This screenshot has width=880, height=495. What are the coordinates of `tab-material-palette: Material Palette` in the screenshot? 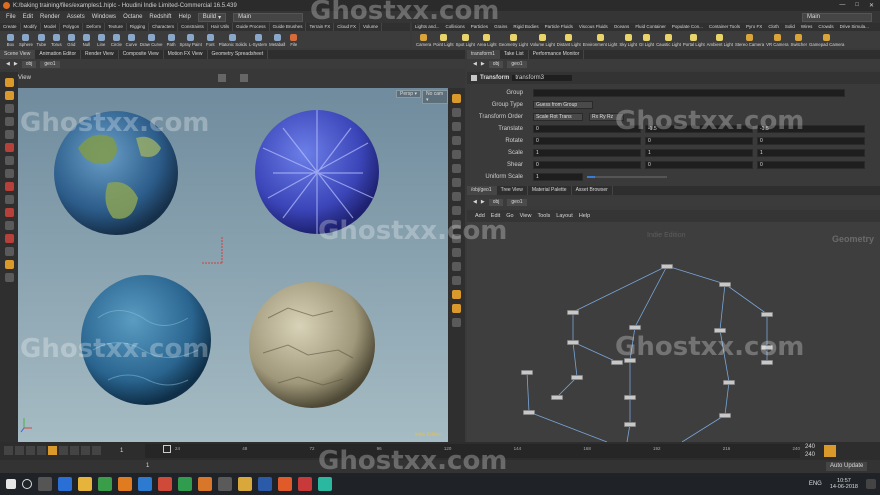 It's located at (550, 190).